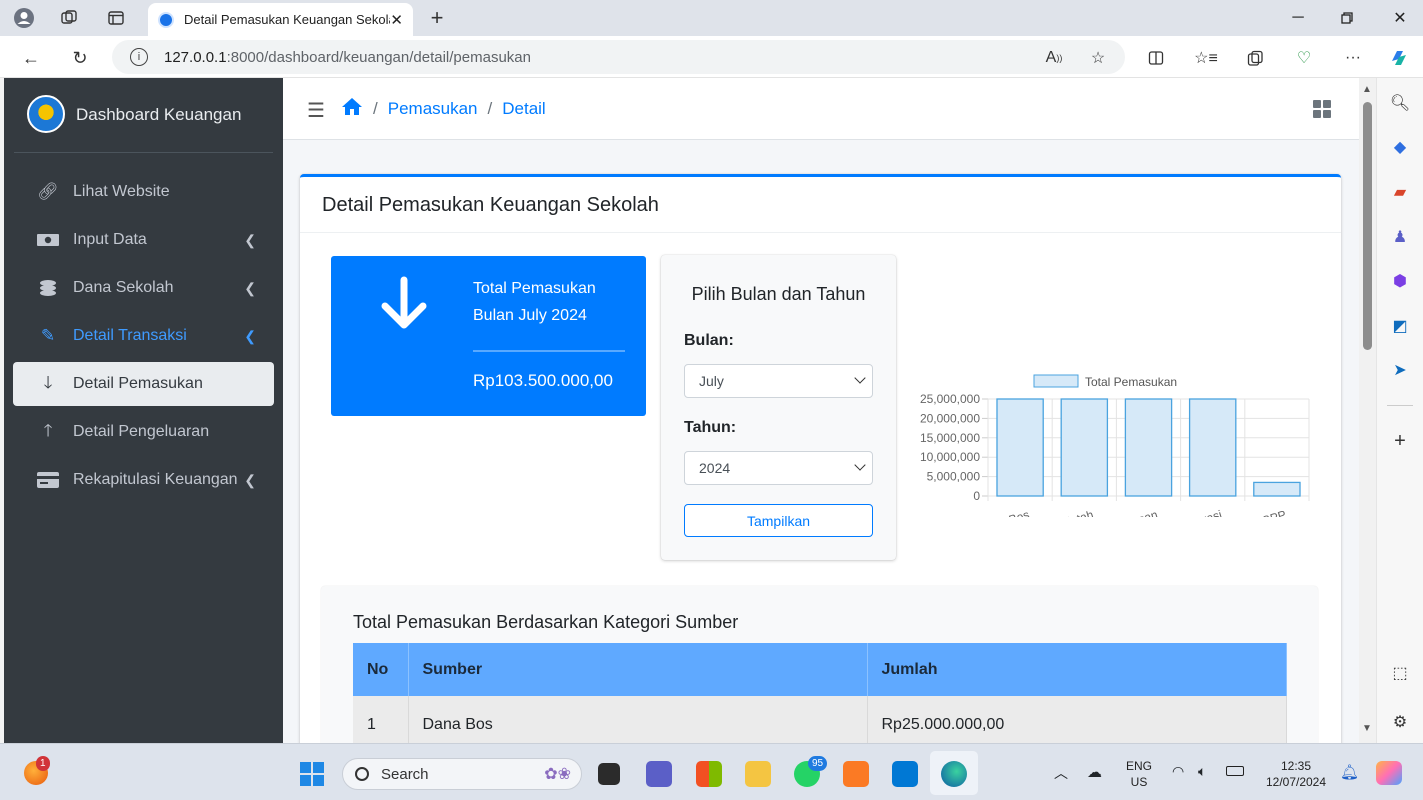 Image resolution: width=1423 pixels, height=800 pixels. I want to click on search-icon: 🔍︎, so click(1400, 103).